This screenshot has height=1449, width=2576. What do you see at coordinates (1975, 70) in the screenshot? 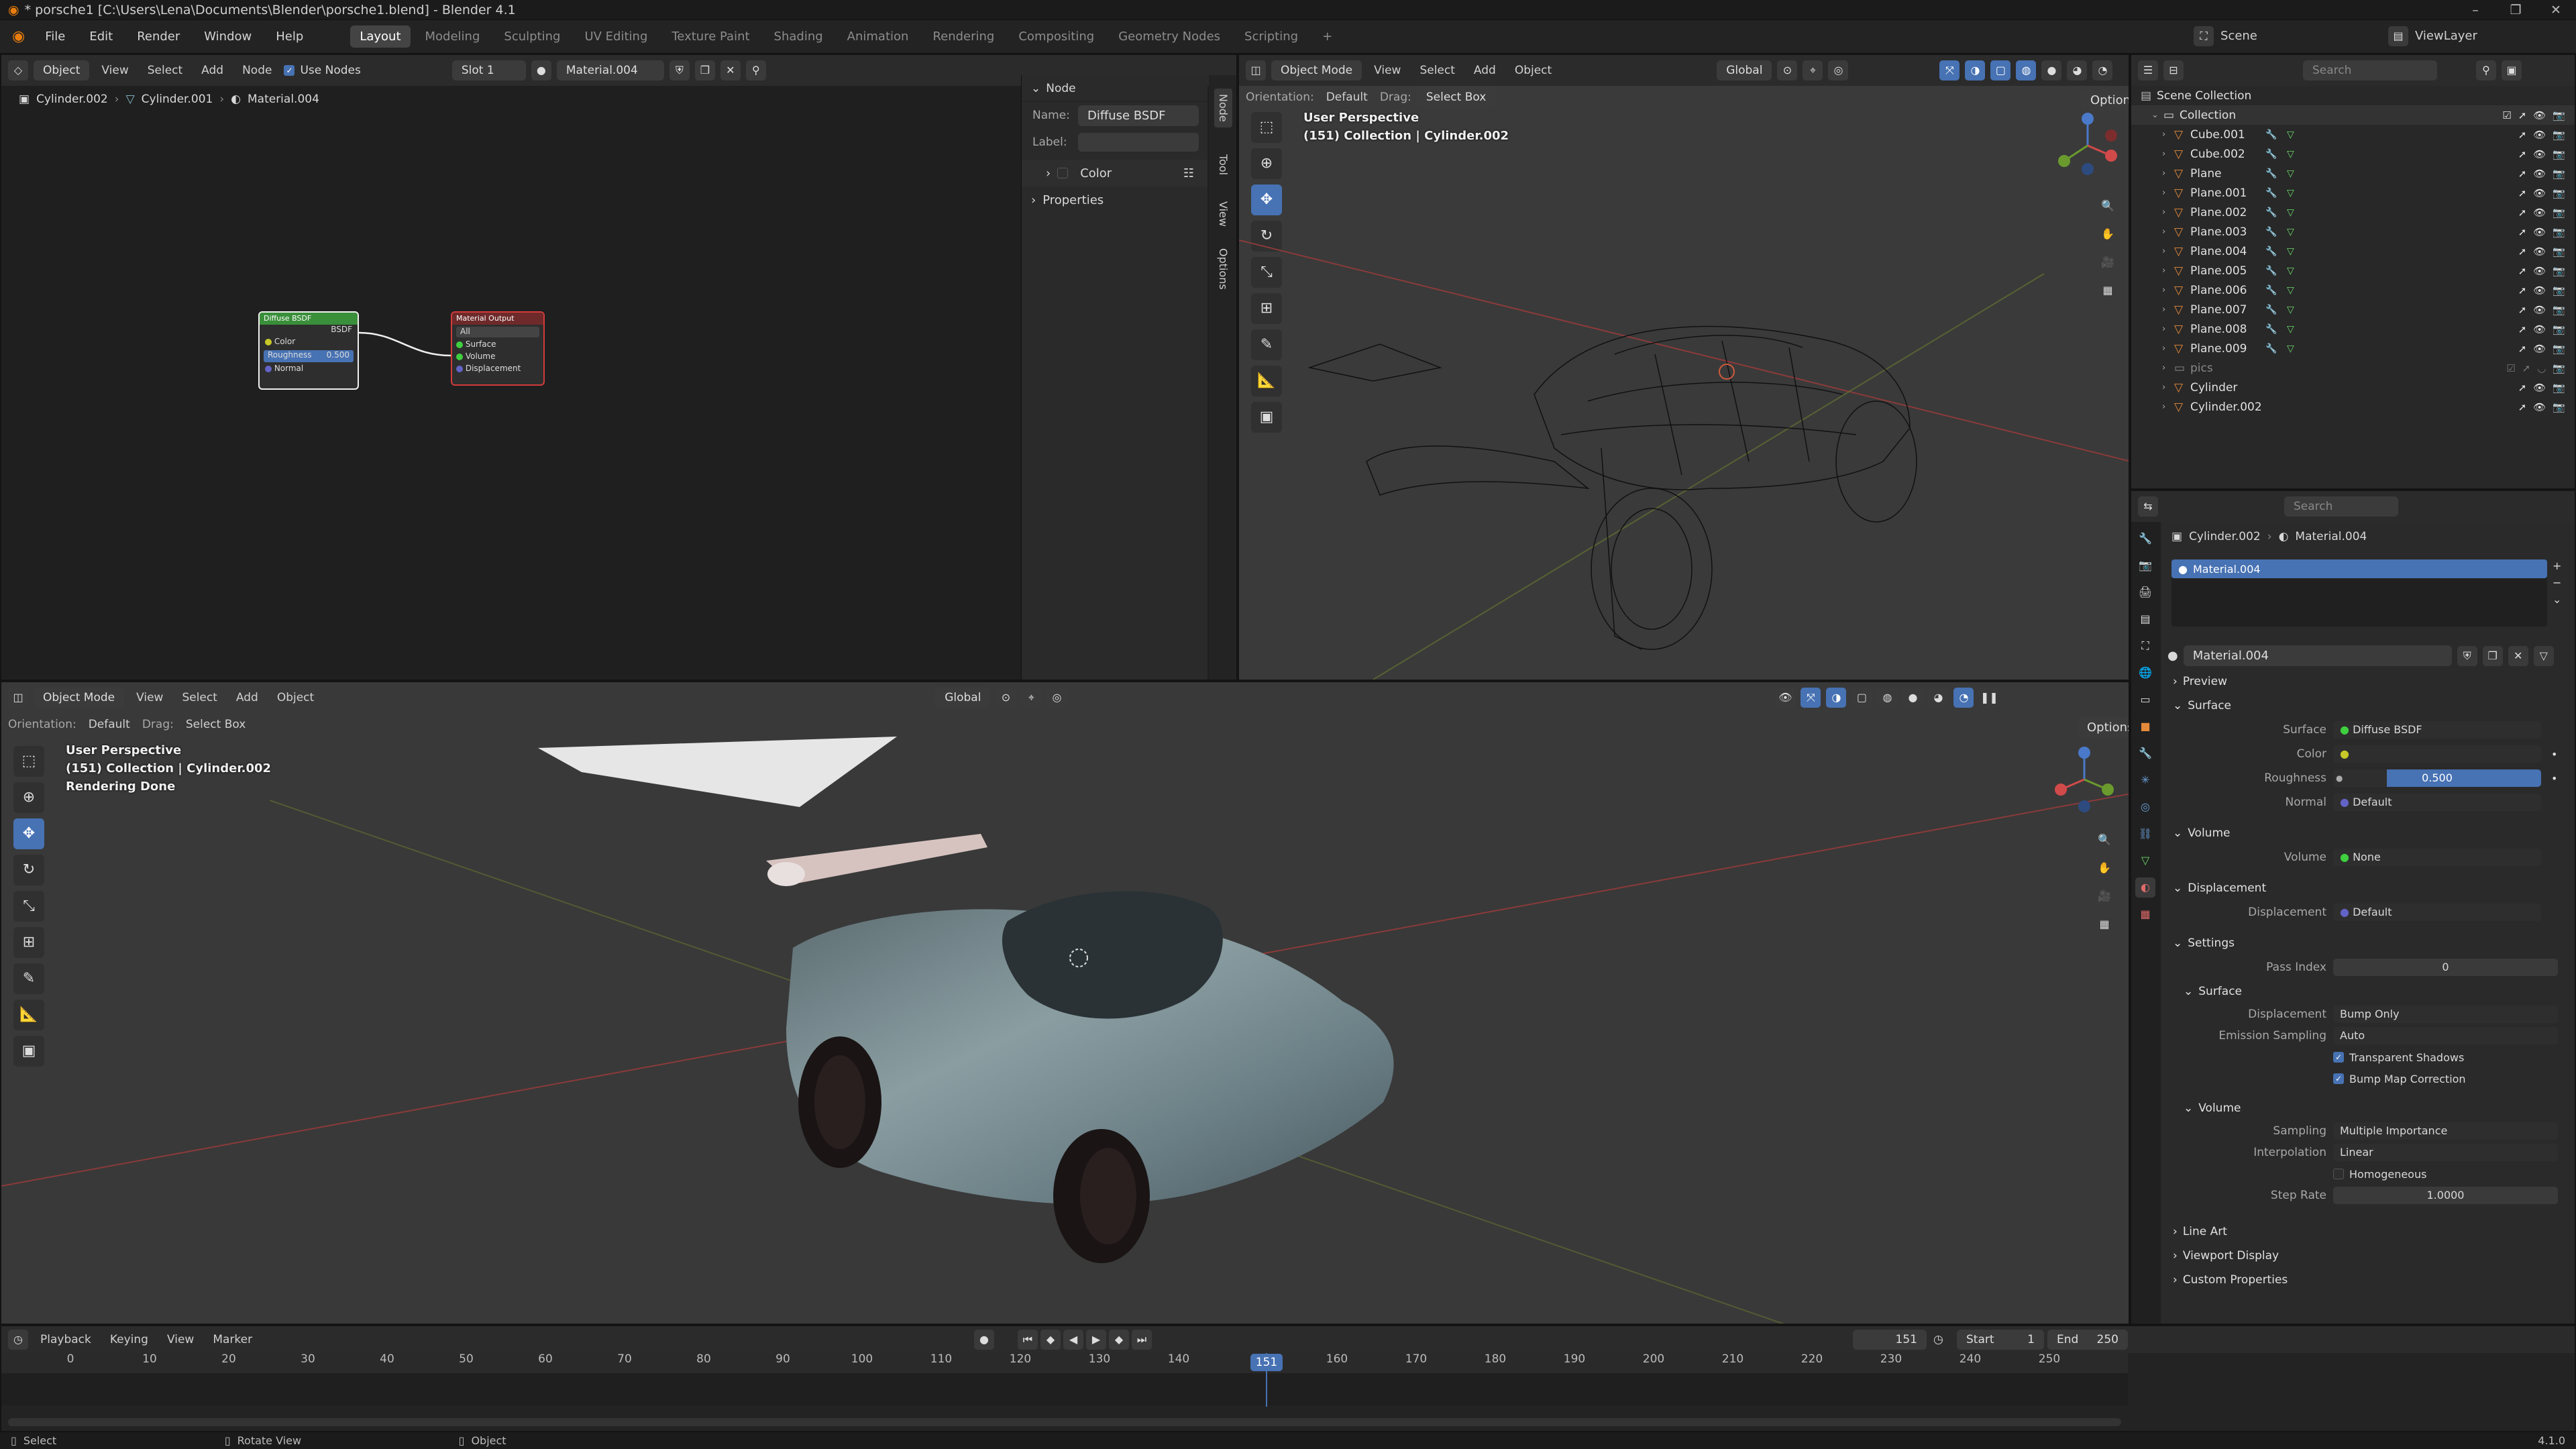
I see `overlay-toggle-icon: ◑` at bounding box center [1975, 70].